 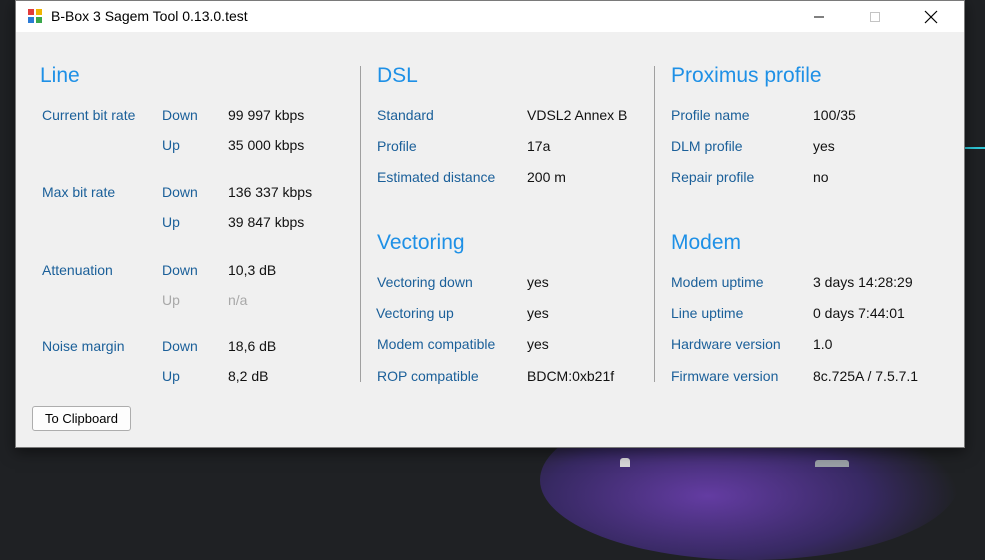 What do you see at coordinates (713, 177) in the screenshot?
I see `proximus-row-label: Repair profile` at bounding box center [713, 177].